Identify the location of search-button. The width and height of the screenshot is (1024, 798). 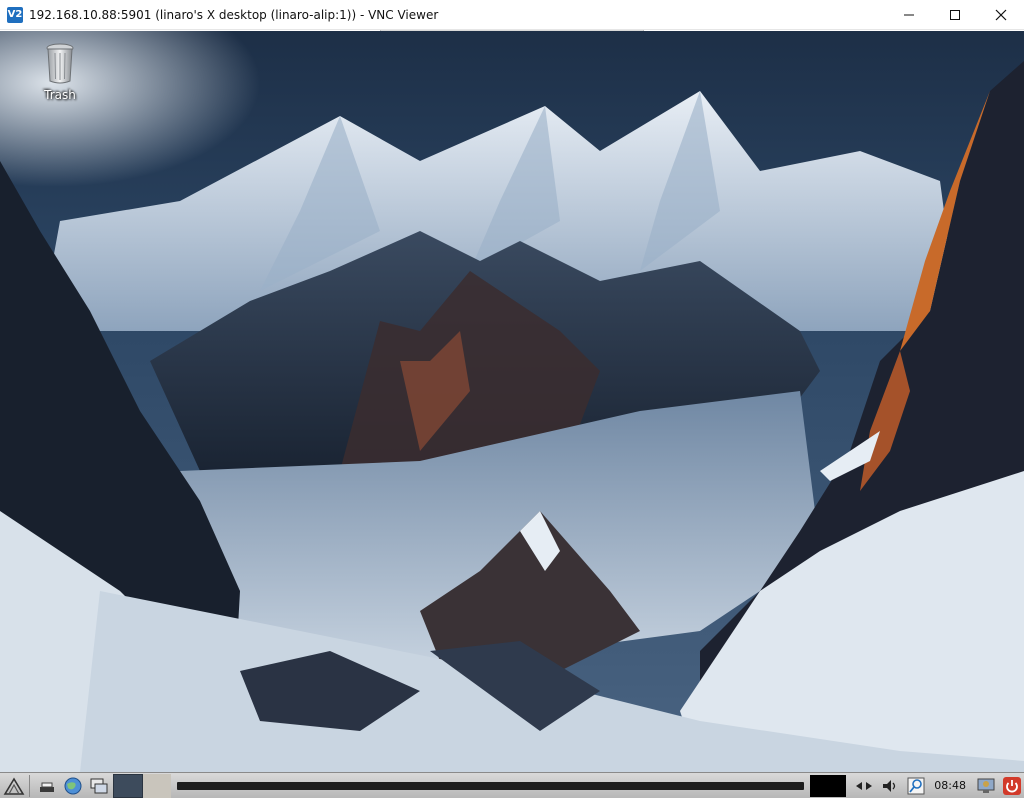
(916, 786).